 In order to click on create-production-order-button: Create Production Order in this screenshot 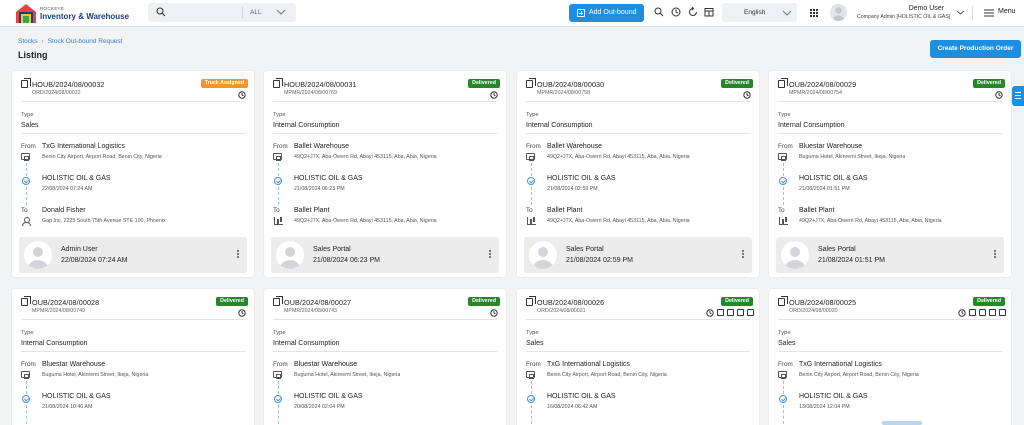, I will do `click(975, 49)`.